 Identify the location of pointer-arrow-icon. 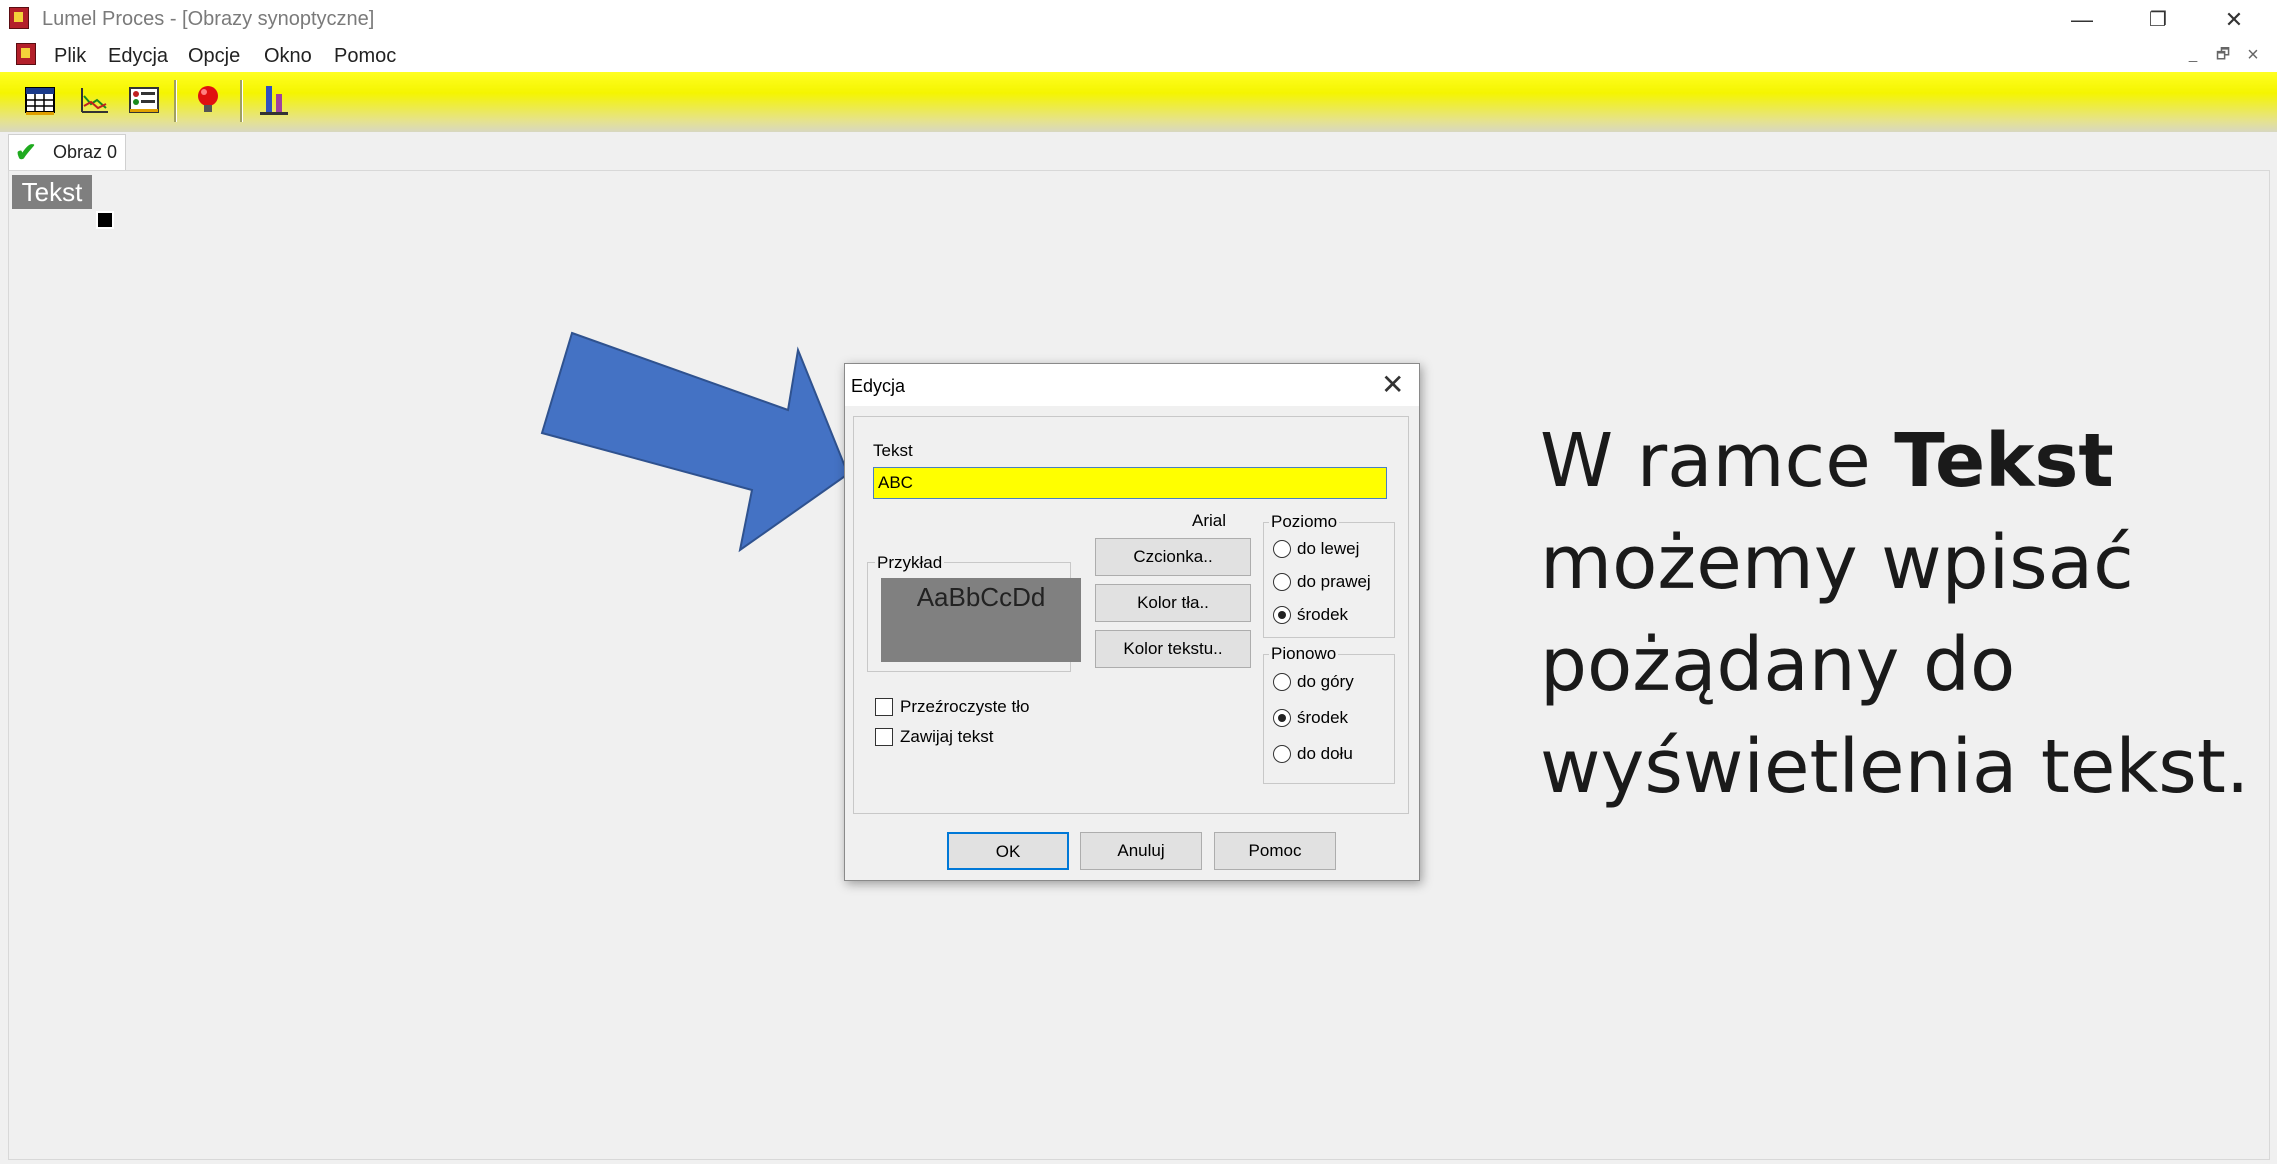
(695, 442).